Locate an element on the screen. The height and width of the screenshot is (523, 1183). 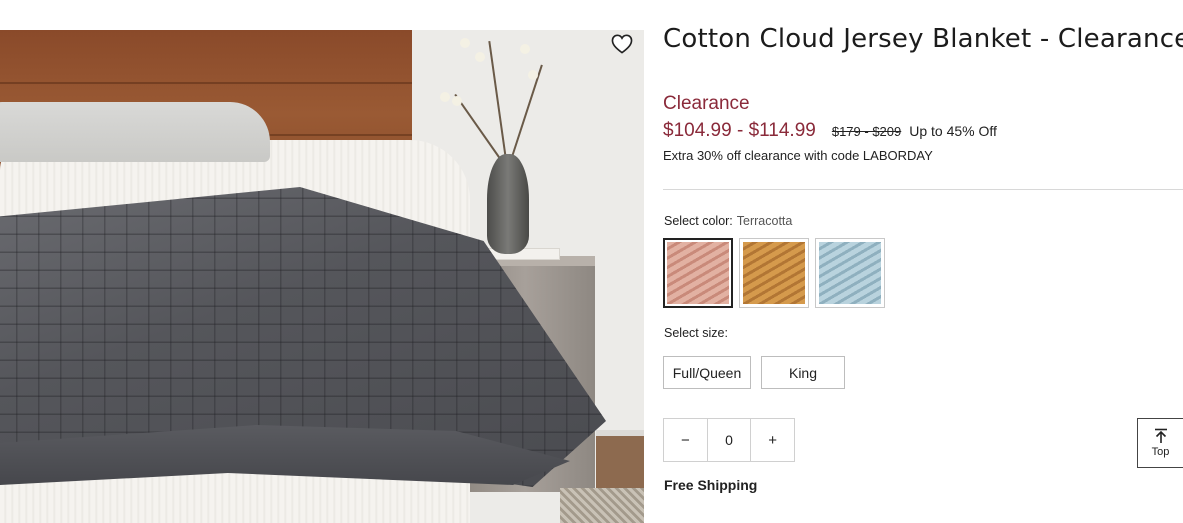
size-label: Select size: is located at coordinates (696, 333).